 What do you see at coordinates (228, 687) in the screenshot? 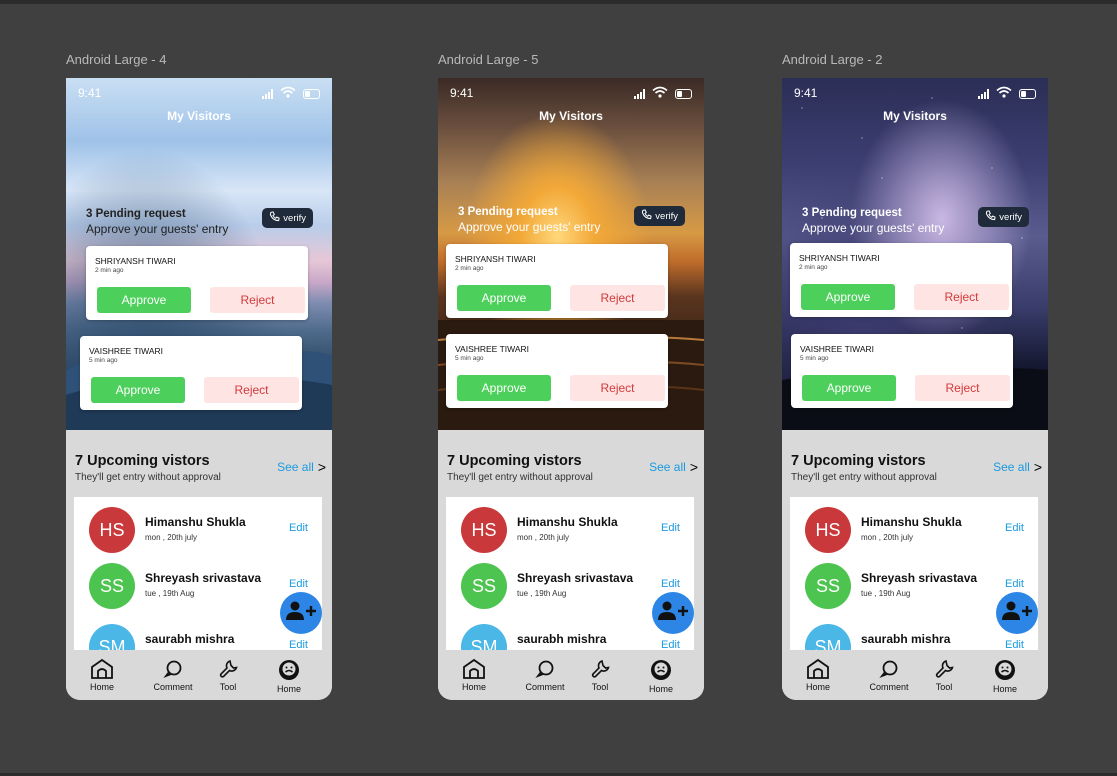
I see `nav-label: Tool` at bounding box center [228, 687].